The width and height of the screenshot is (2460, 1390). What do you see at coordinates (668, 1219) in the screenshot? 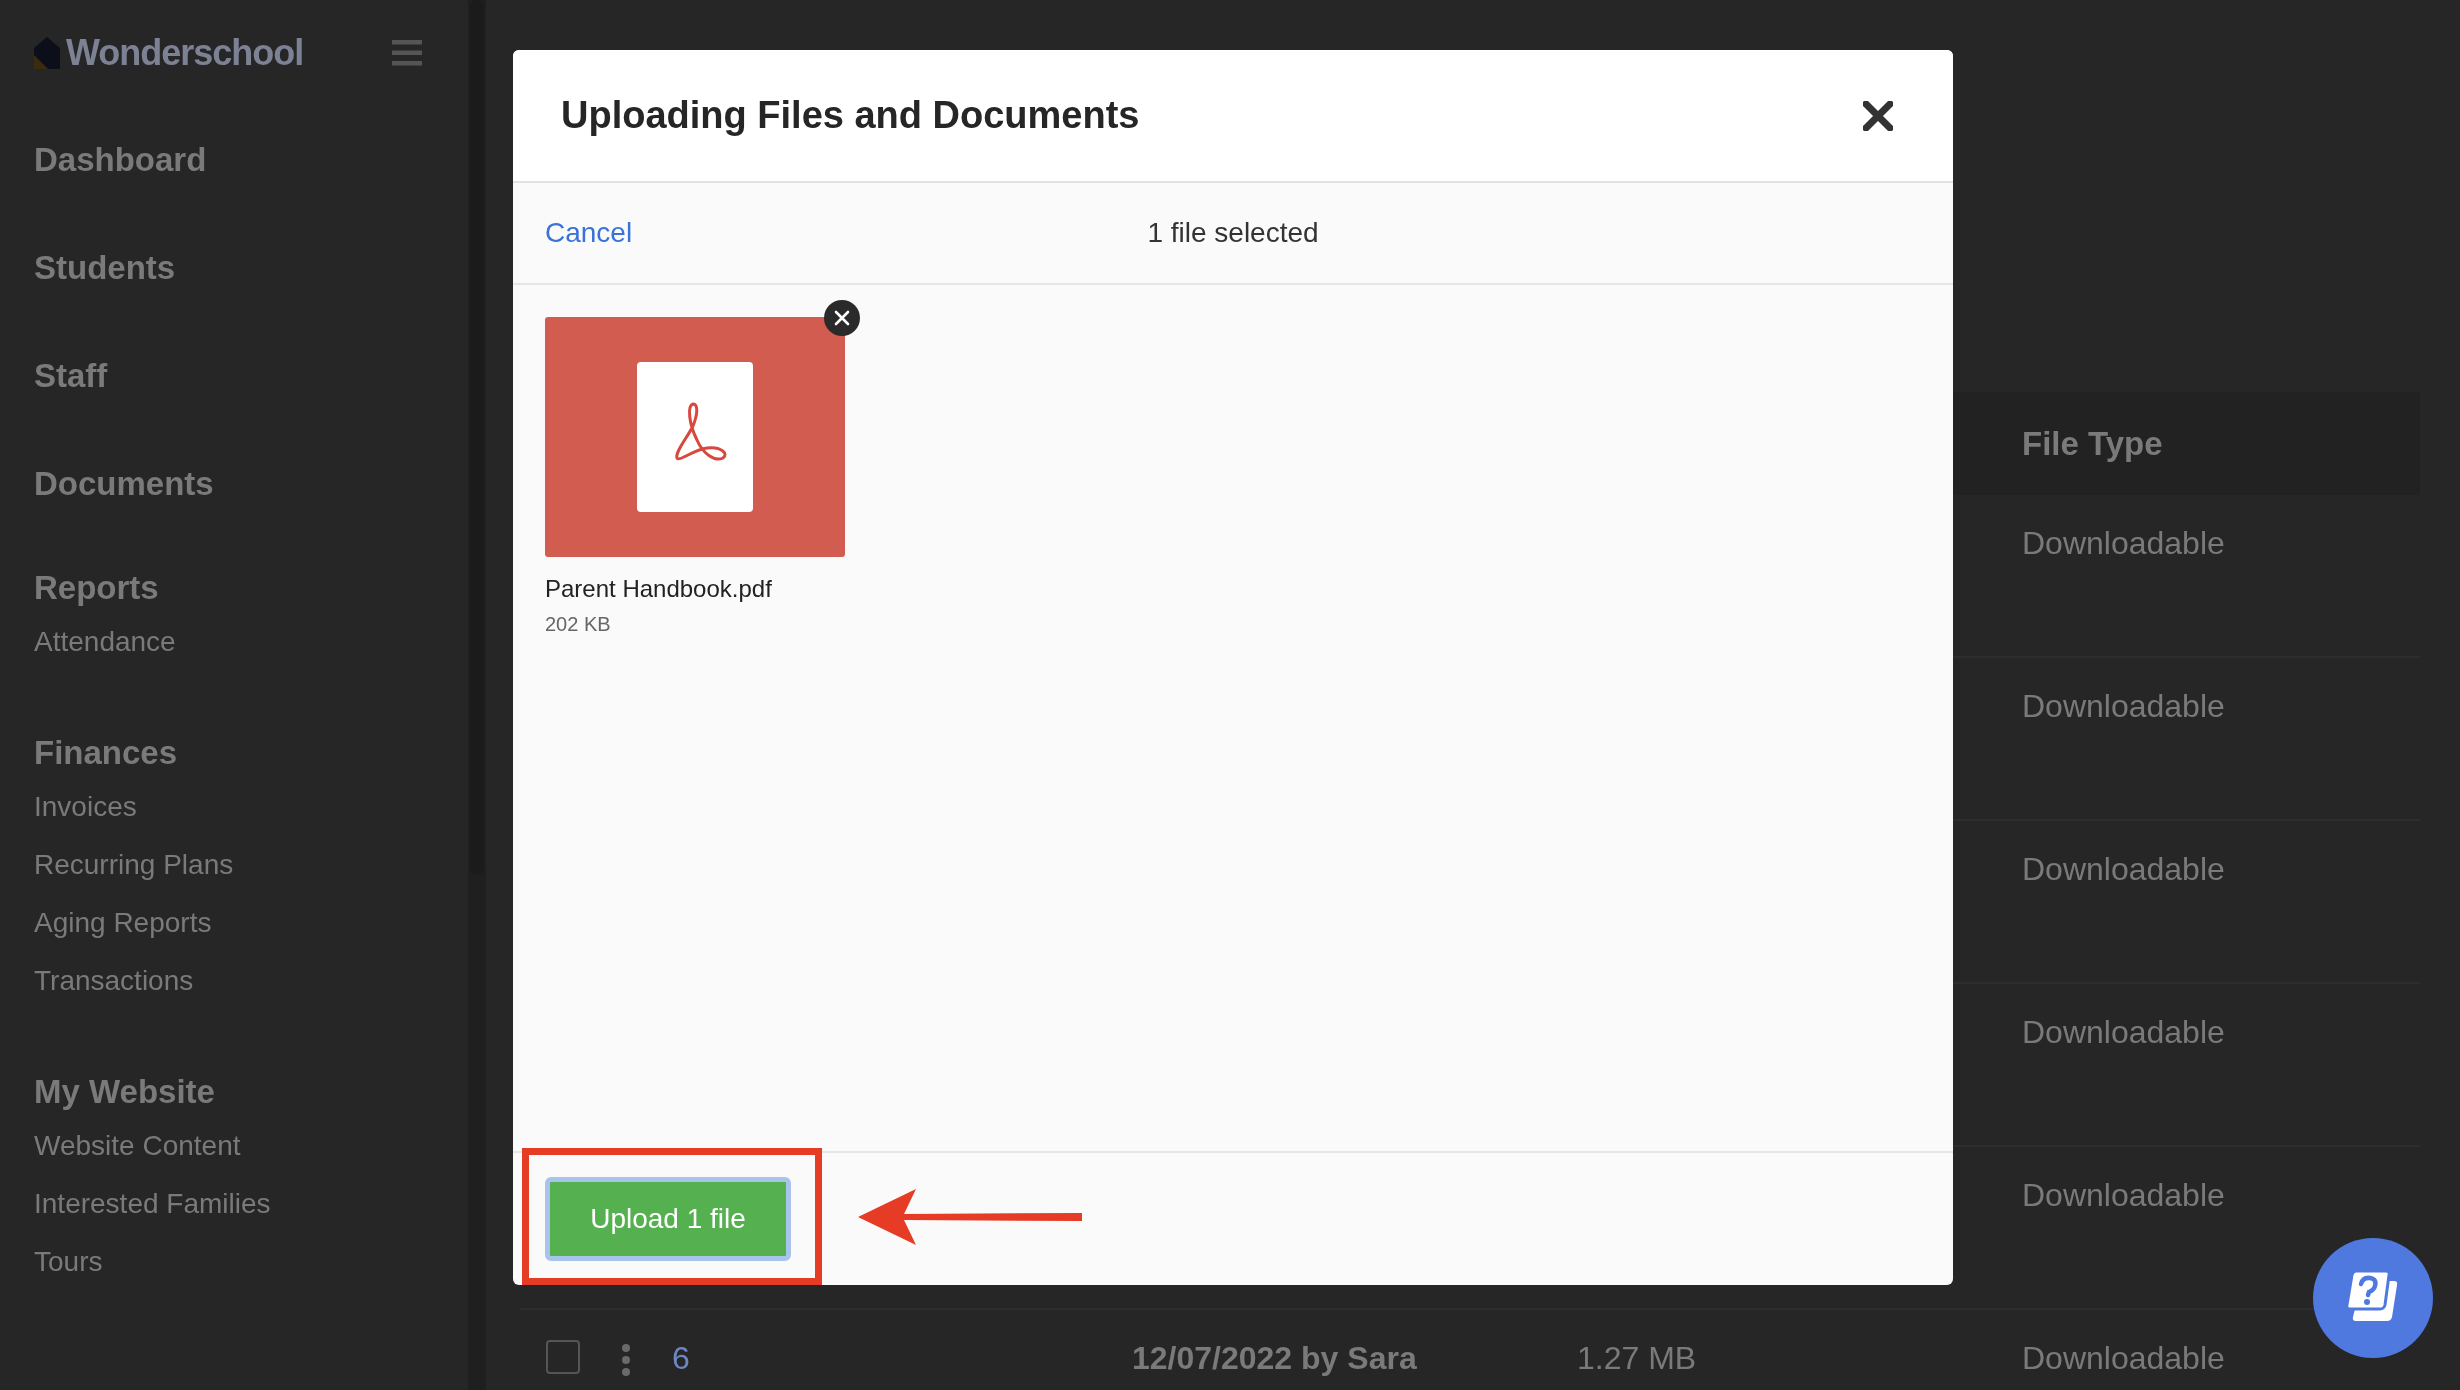
I see `upload-button: Upload 1 file` at bounding box center [668, 1219].